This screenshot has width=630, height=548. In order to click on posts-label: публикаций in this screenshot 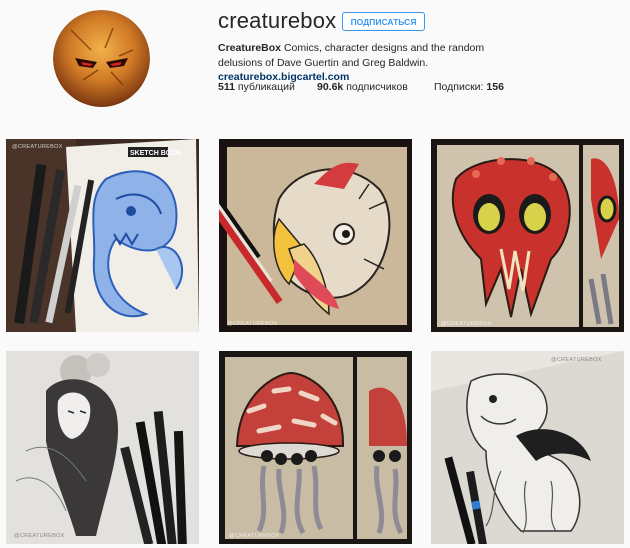, I will do `click(264, 87)`.